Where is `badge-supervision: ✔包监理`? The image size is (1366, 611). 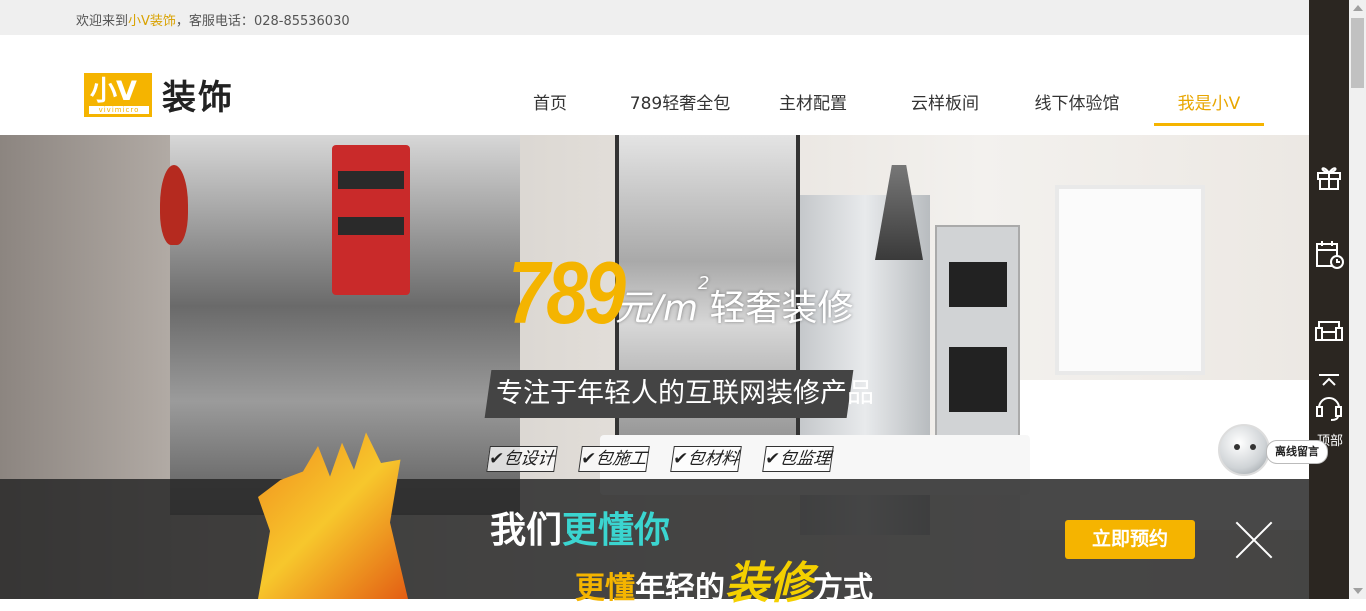 badge-supervision: ✔包监理 is located at coordinates (798, 459).